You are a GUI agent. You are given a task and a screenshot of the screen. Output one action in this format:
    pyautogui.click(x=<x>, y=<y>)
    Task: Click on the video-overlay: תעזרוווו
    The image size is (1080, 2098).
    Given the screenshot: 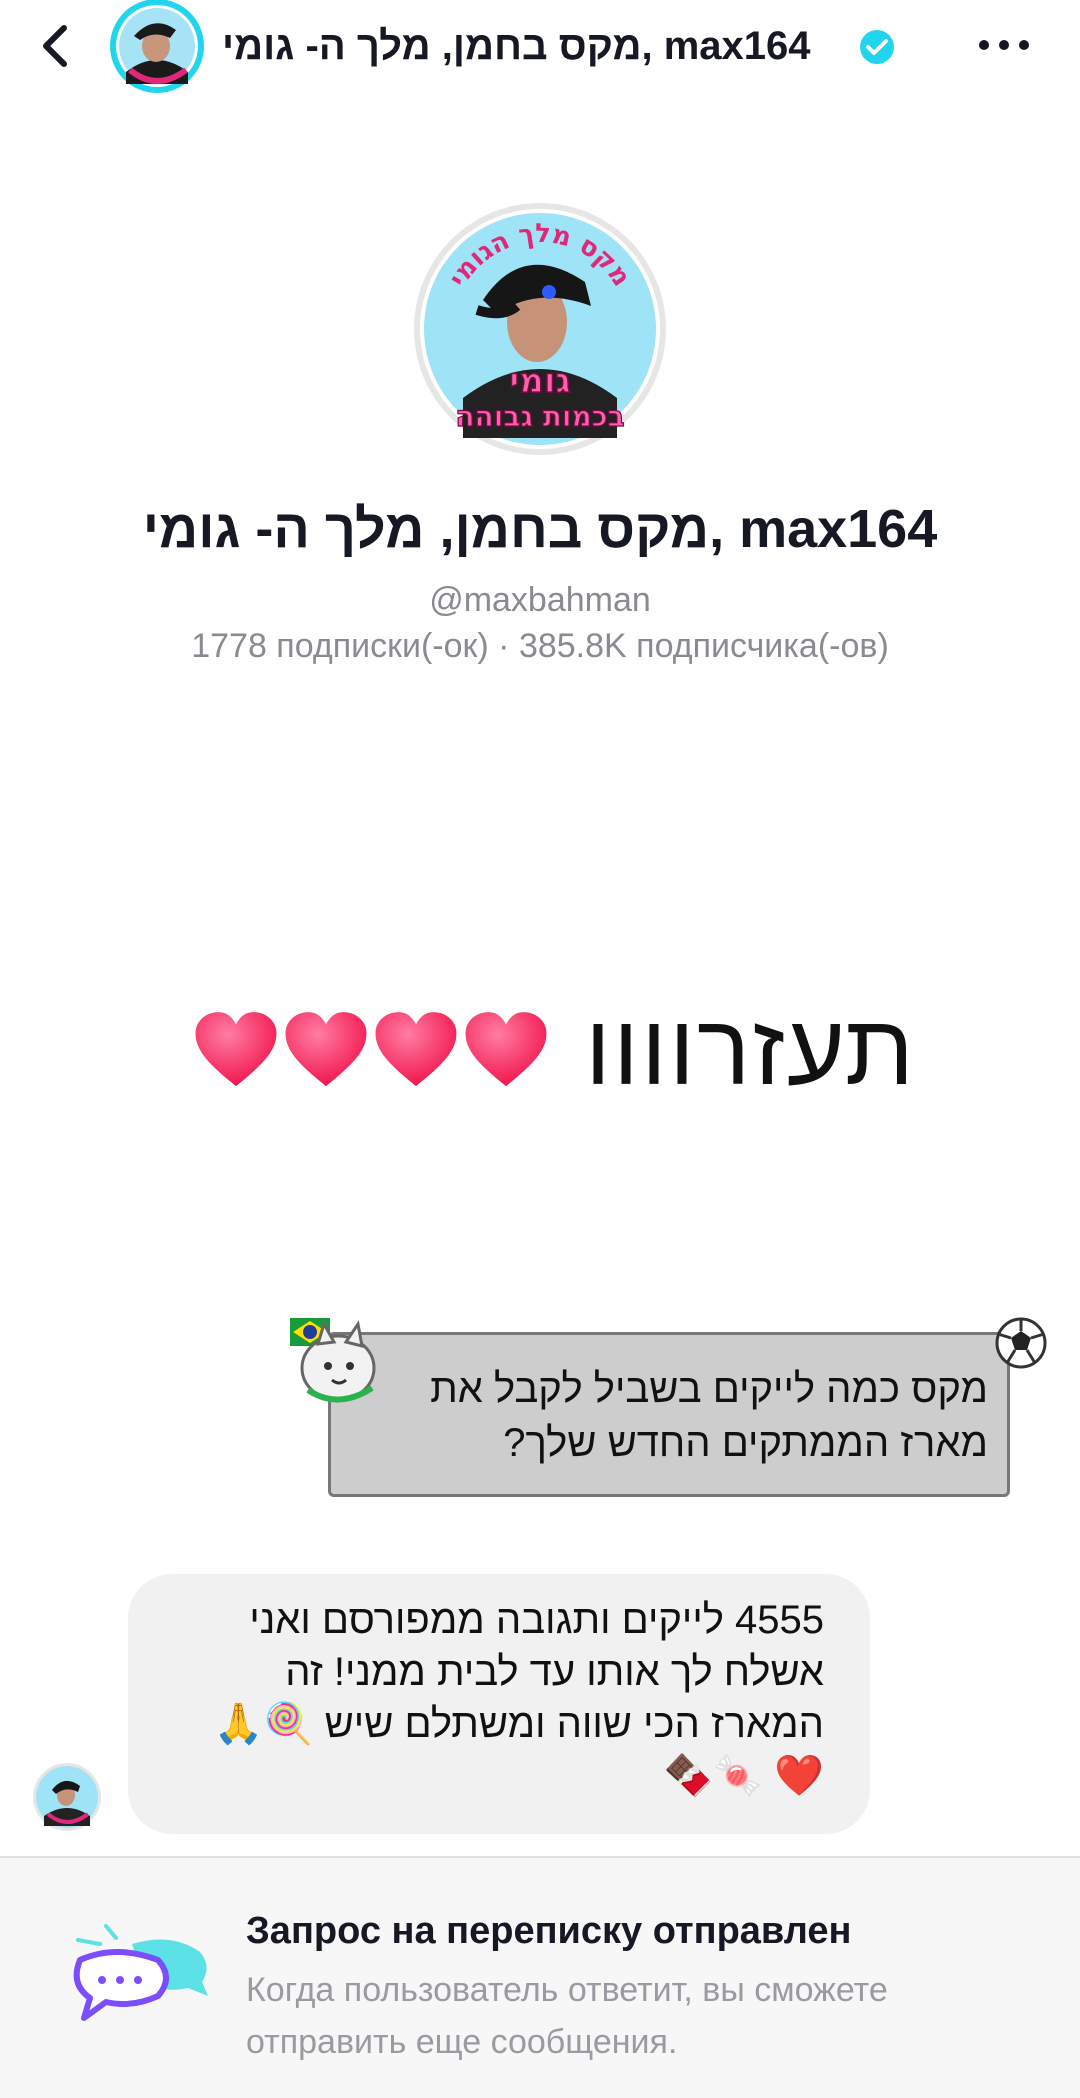 What is the action you would take?
    pyautogui.click(x=555, y=1050)
    